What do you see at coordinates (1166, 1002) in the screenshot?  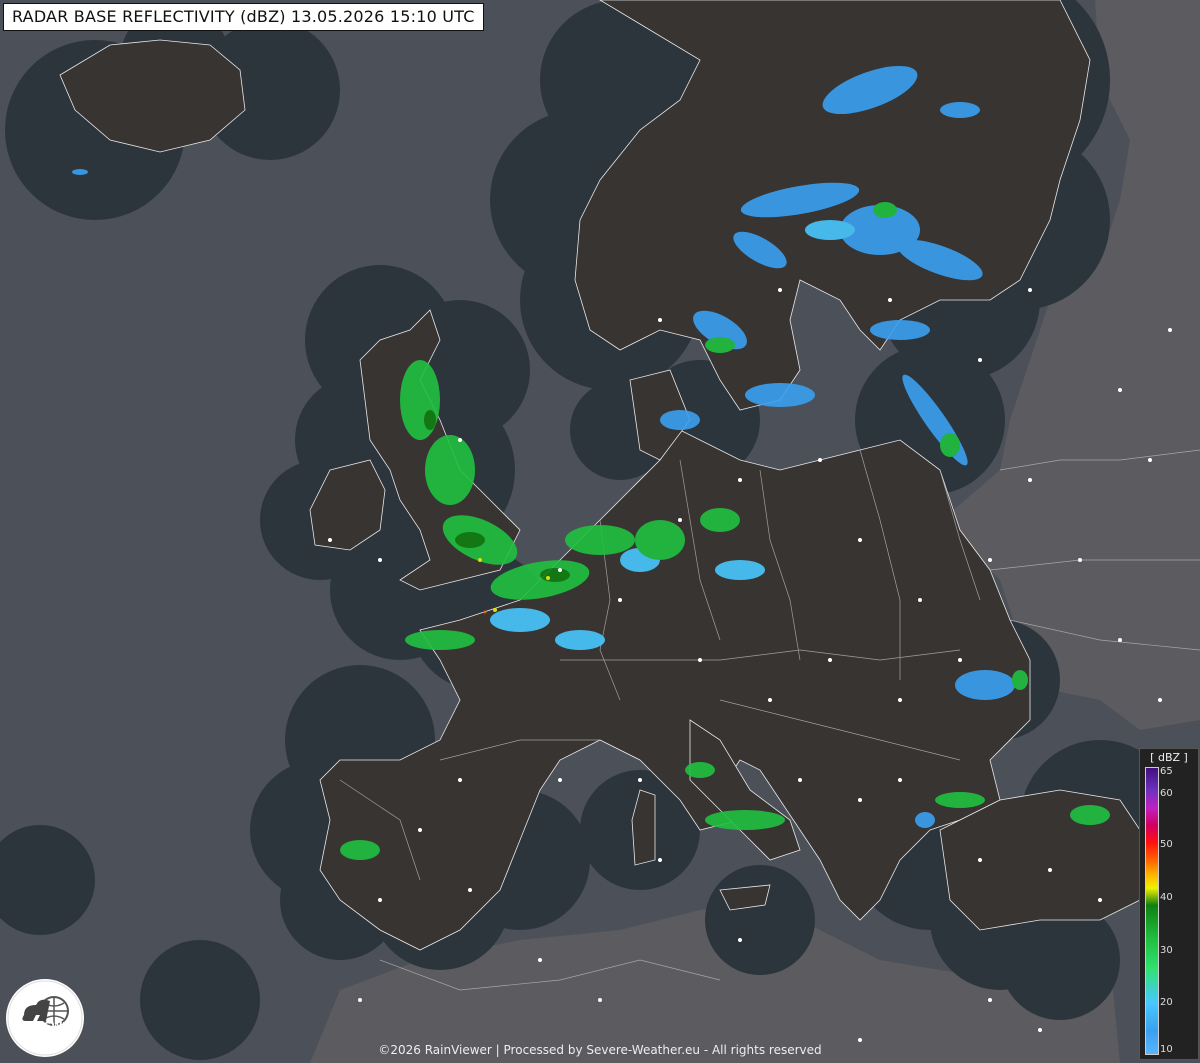 I see `legend-tick-20: 20` at bounding box center [1166, 1002].